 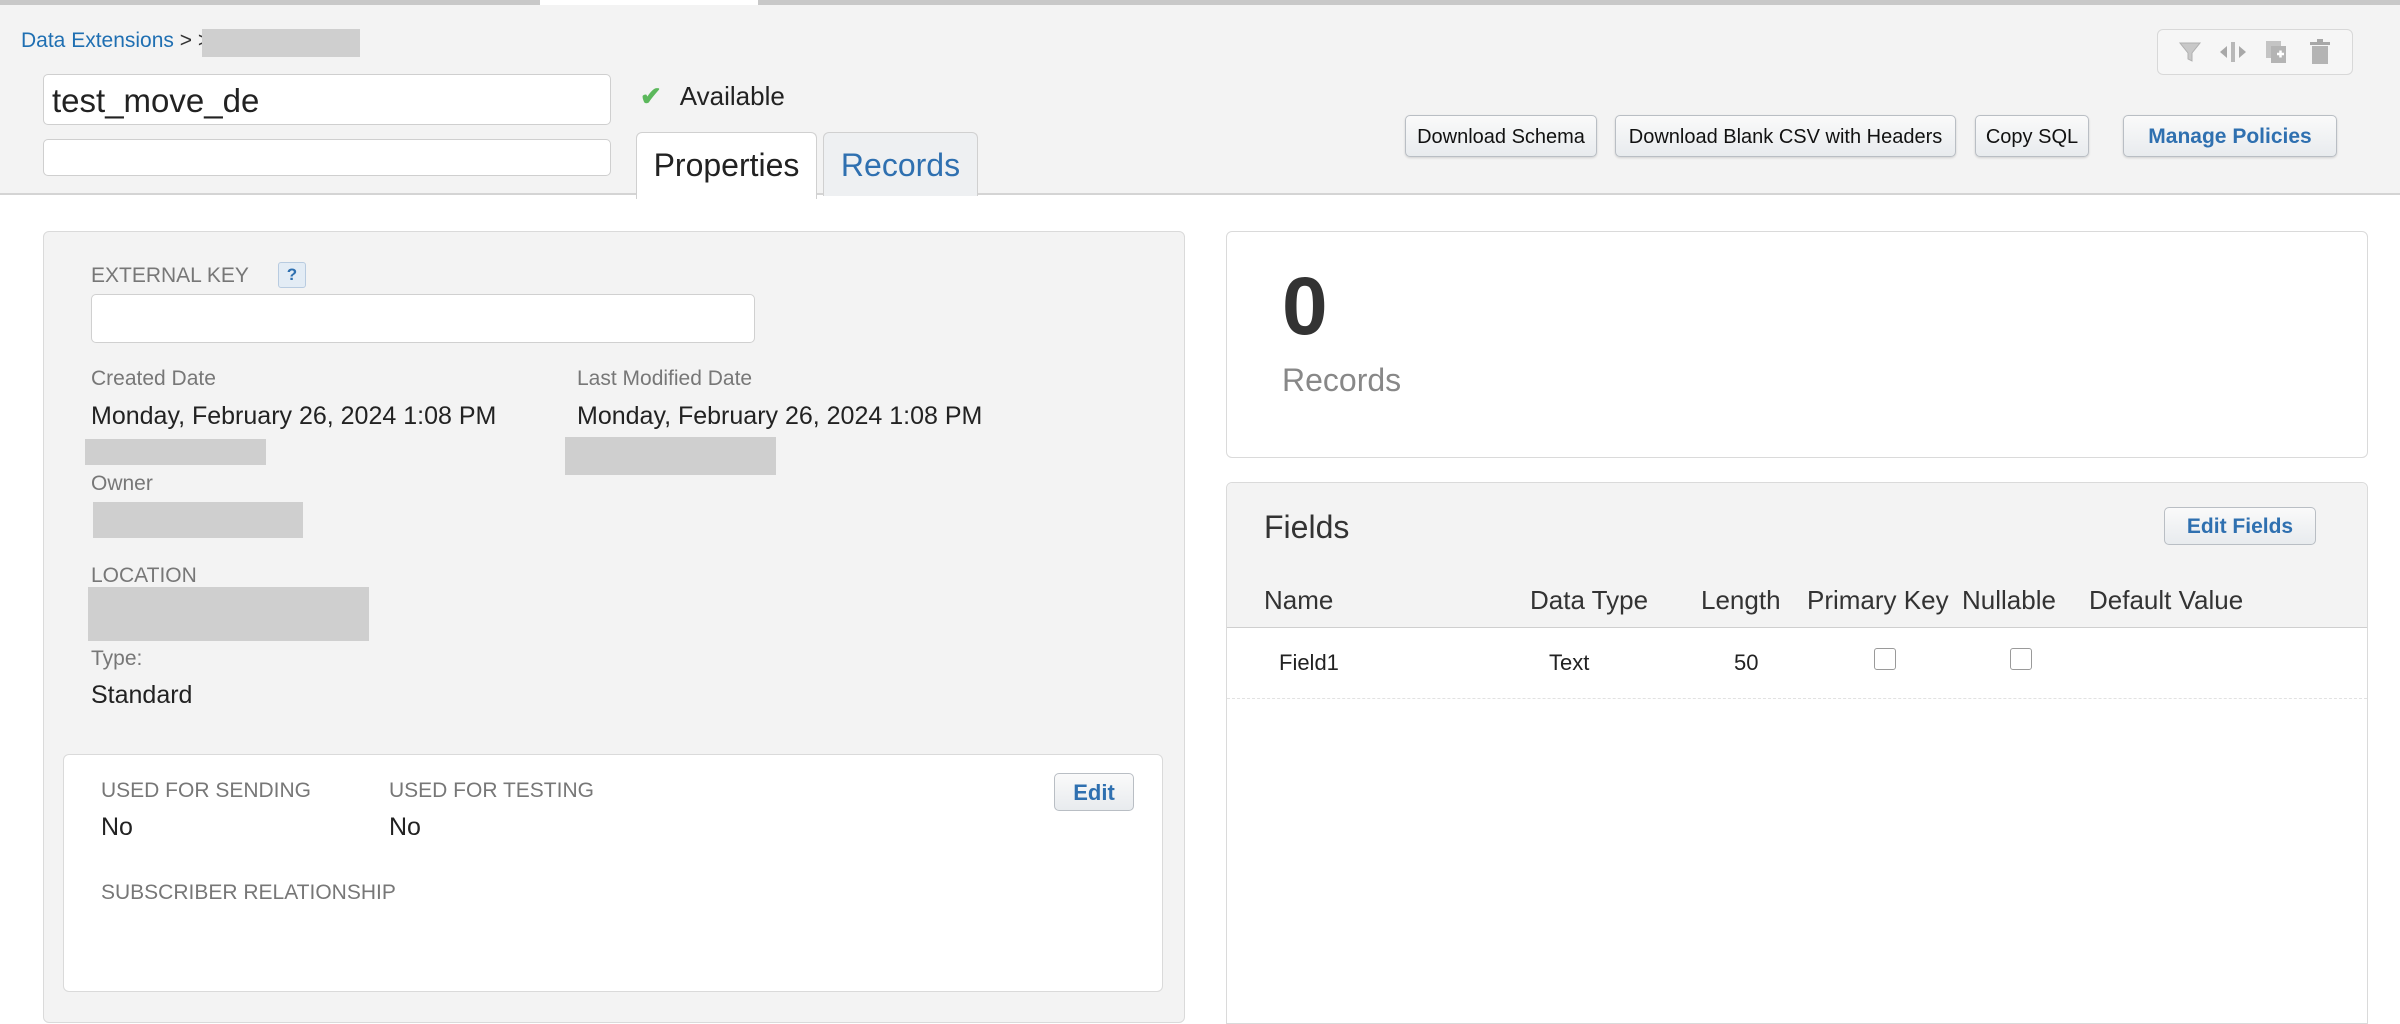 What do you see at coordinates (144, 575) in the screenshot?
I see `location-label: LOCATION` at bounding box center [144, 575].